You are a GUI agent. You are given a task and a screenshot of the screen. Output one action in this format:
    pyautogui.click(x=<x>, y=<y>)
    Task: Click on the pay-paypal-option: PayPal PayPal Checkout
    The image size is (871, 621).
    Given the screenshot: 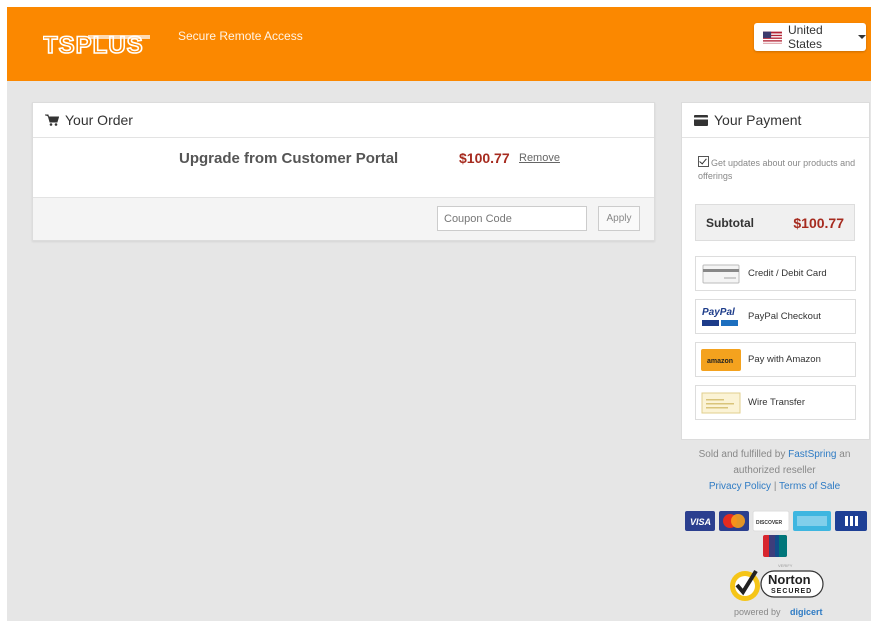 What is the action you would take?
    pyautogui.click(x=775, y=316)
    